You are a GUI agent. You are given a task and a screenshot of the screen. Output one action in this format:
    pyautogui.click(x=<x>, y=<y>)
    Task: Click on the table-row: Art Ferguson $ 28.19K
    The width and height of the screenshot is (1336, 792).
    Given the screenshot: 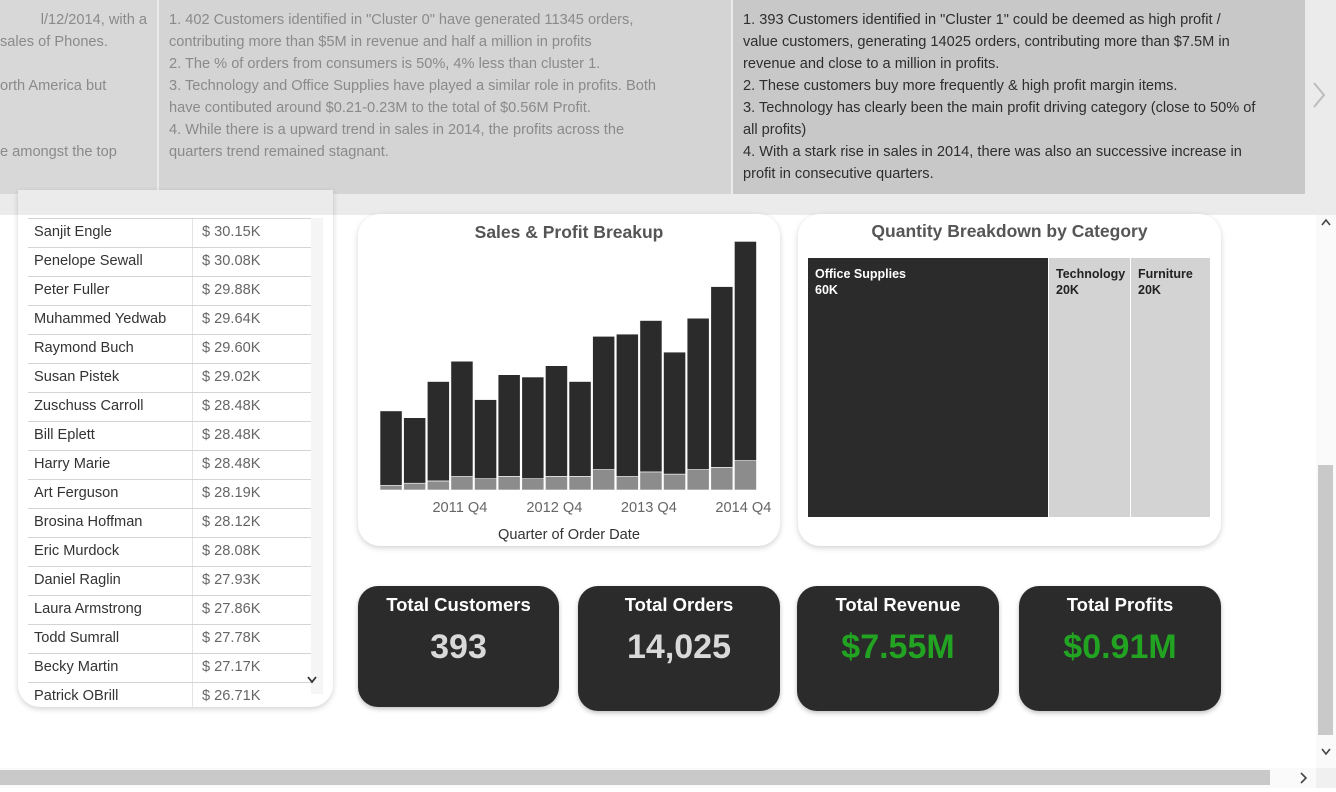 What is the action you would take?
    pyautogui.click(x=169, y=494)
    